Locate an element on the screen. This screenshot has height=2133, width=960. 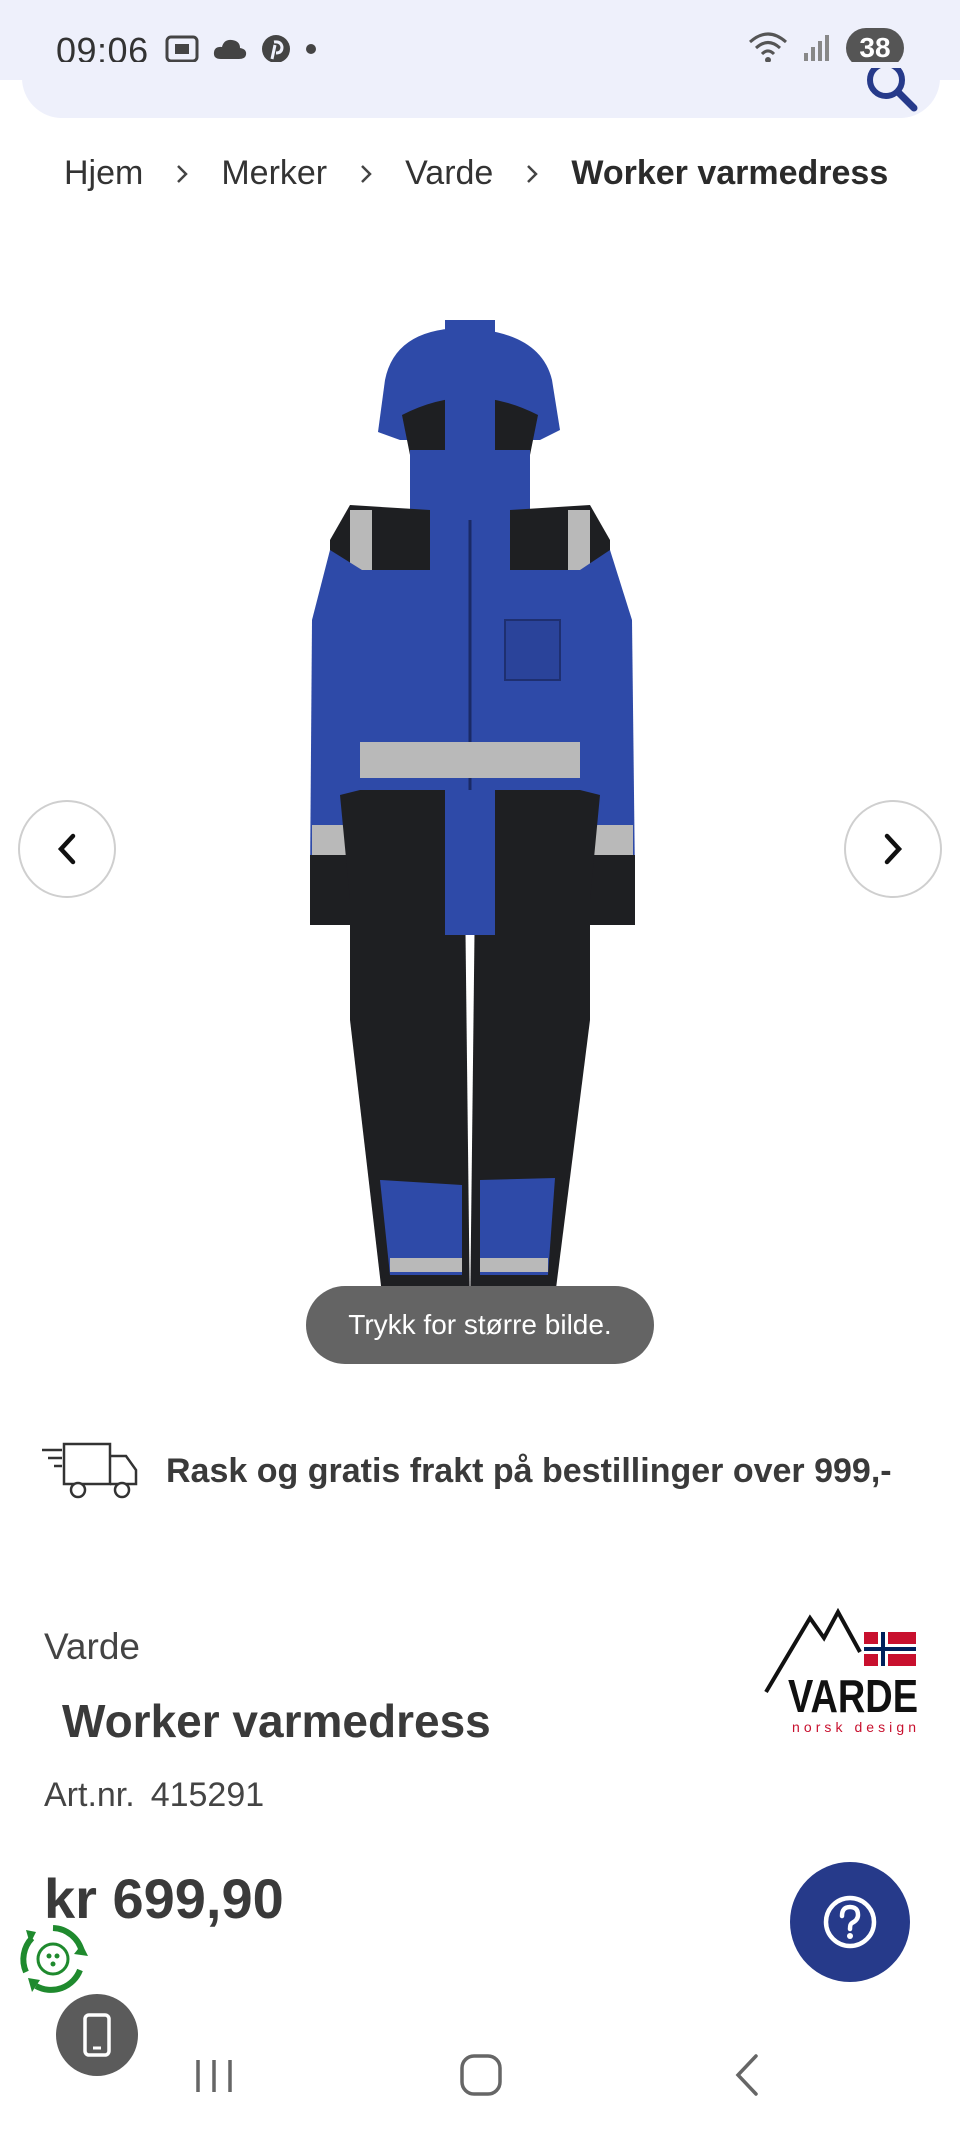
article-number: Art.nr. 415291 is located at coordinates (154, 1795).